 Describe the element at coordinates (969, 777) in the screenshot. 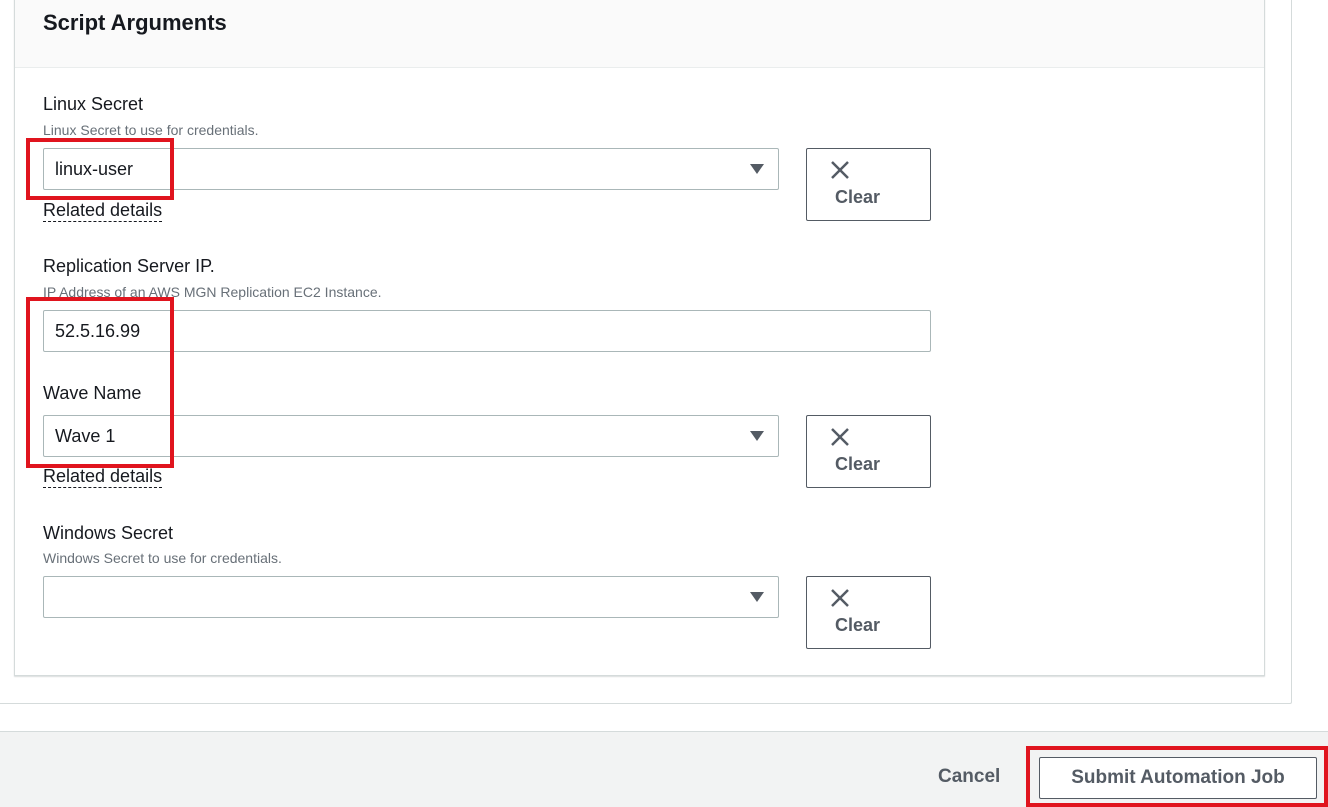

I see `cancel-button: Cancel` at that location.